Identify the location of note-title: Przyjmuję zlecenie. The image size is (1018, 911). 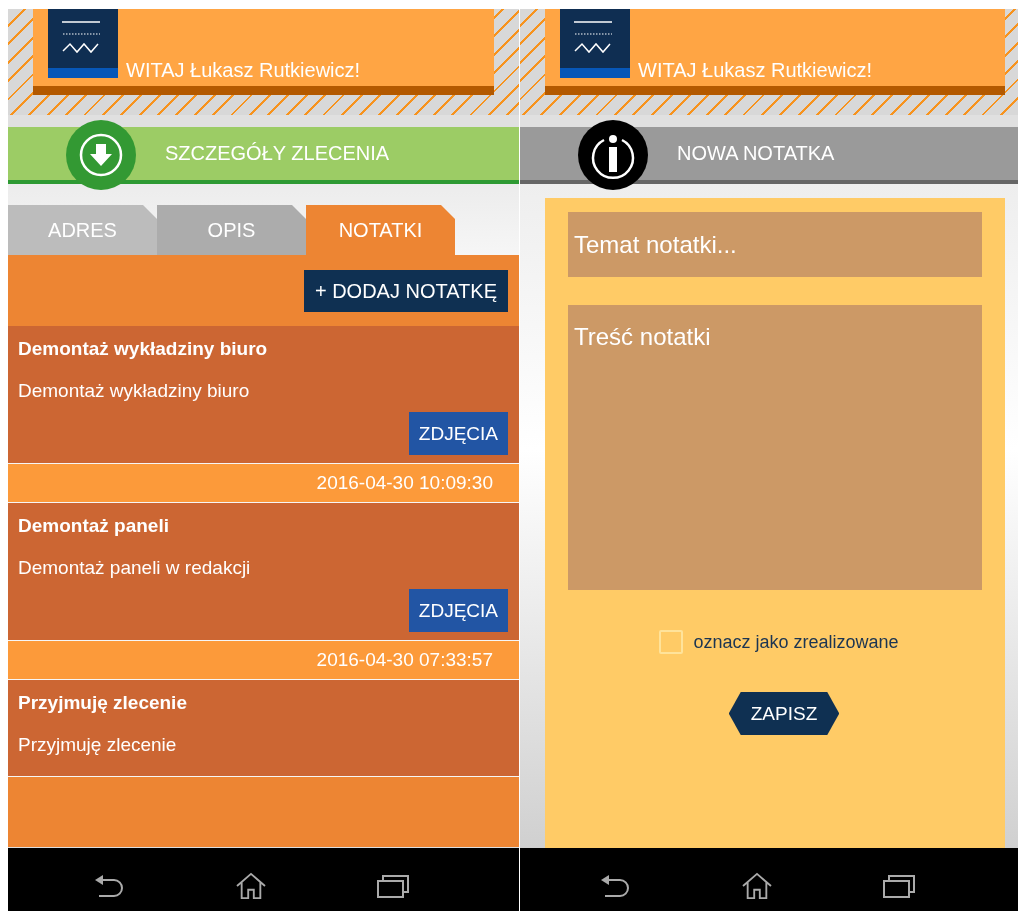
(103, 703).